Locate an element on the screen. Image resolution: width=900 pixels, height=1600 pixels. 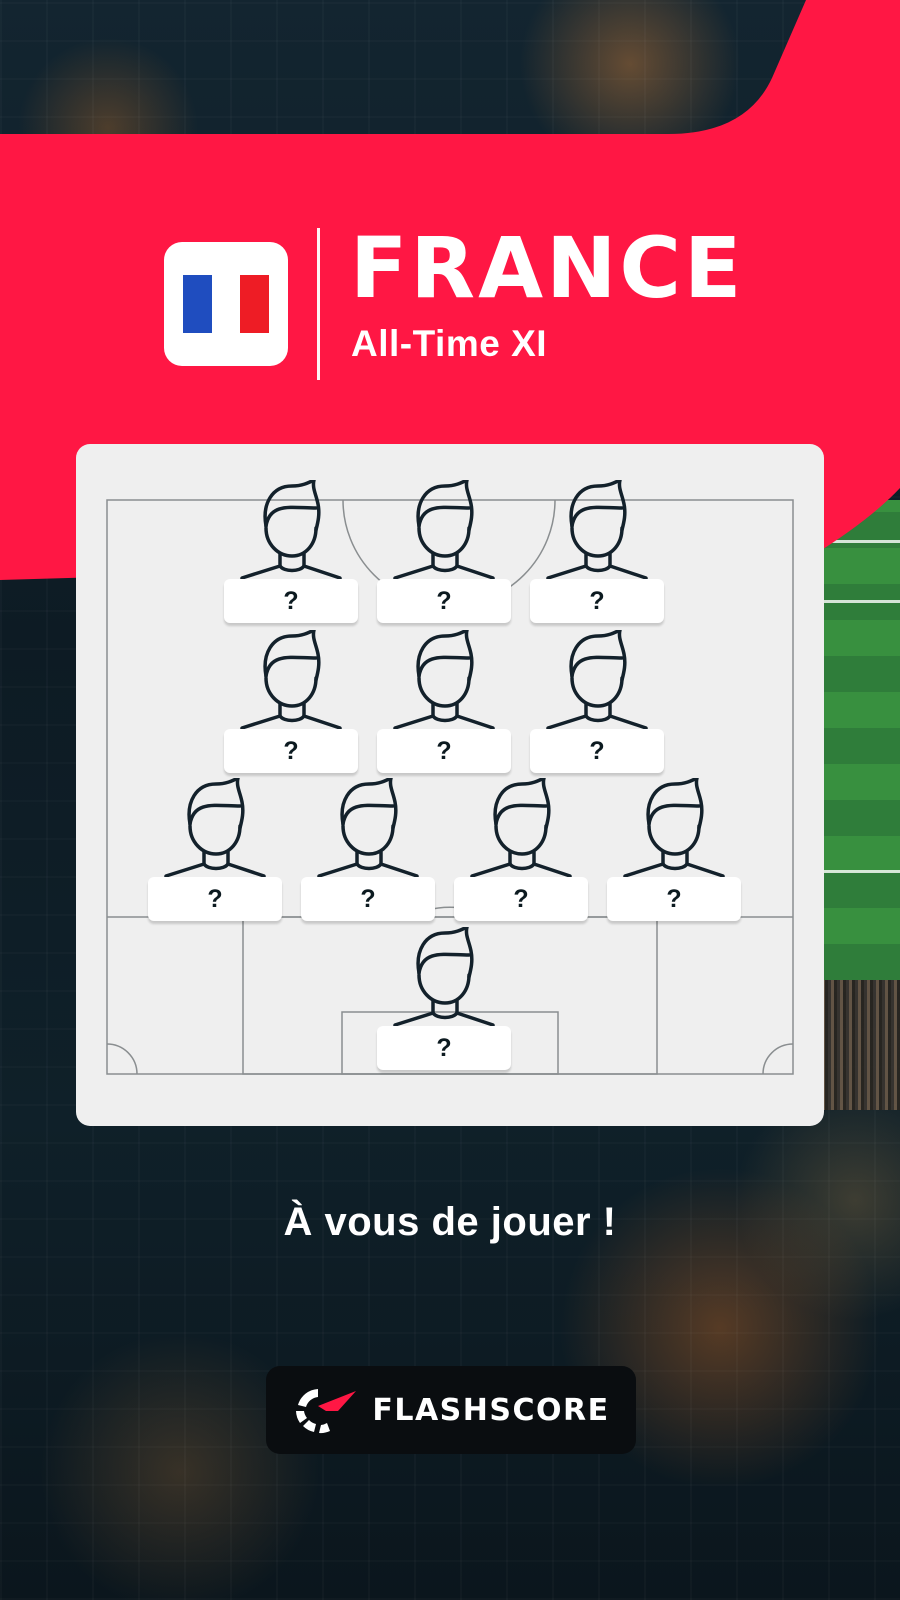
flag-badge is located at coordinates (226, 304).